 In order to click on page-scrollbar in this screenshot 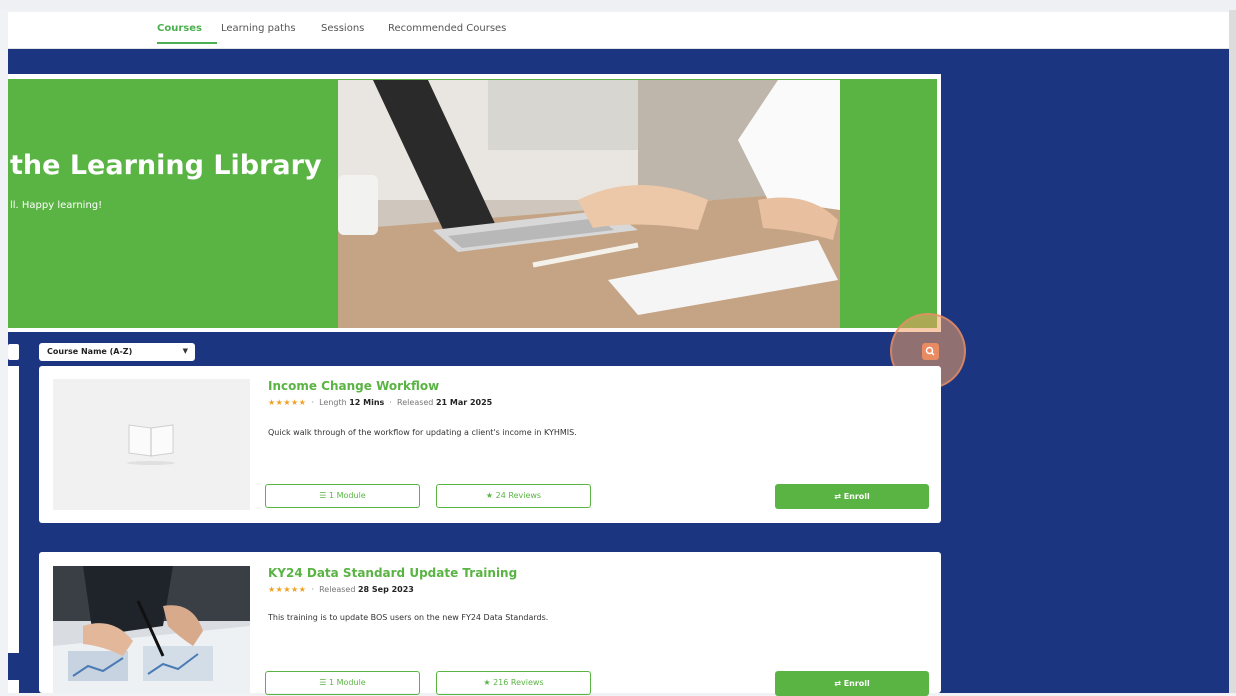, I will do `click(1232, 351)`.